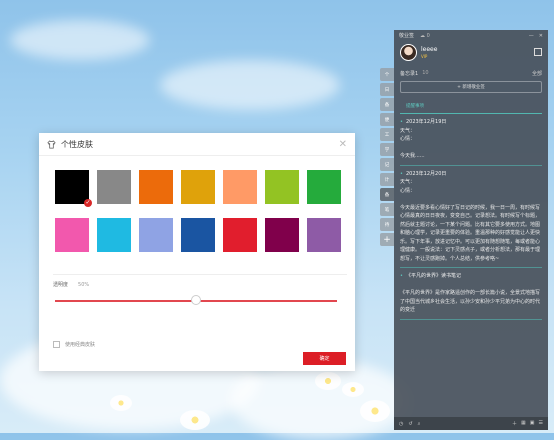  I want to click on dialog-title: 个性皮肤, so click(77, 144).